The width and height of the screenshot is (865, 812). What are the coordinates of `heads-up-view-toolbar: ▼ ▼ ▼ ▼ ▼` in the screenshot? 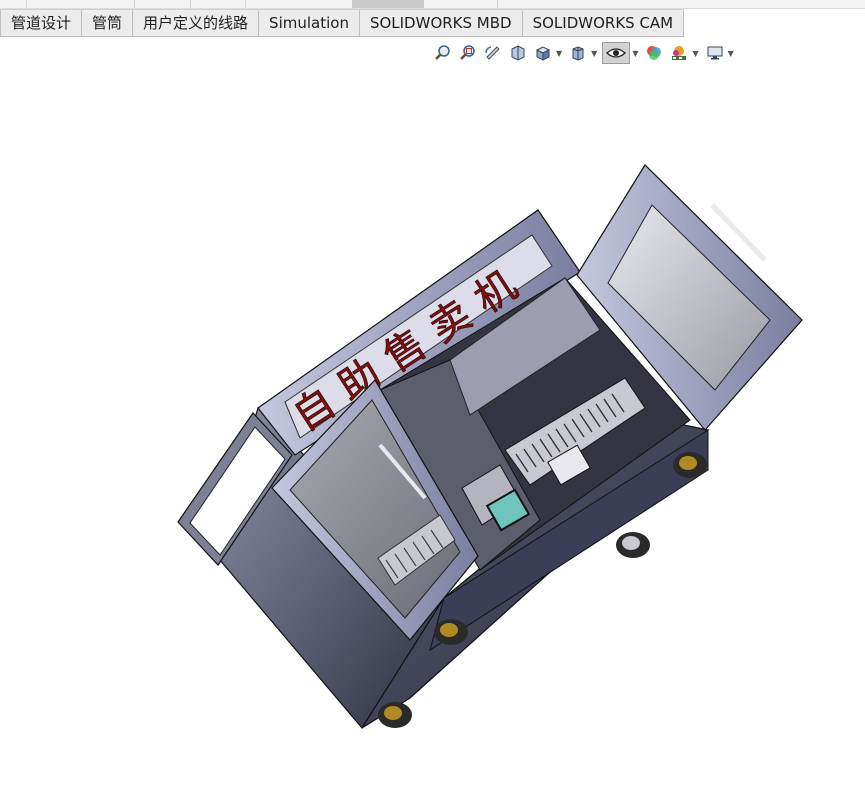 It's located at (585, 53).